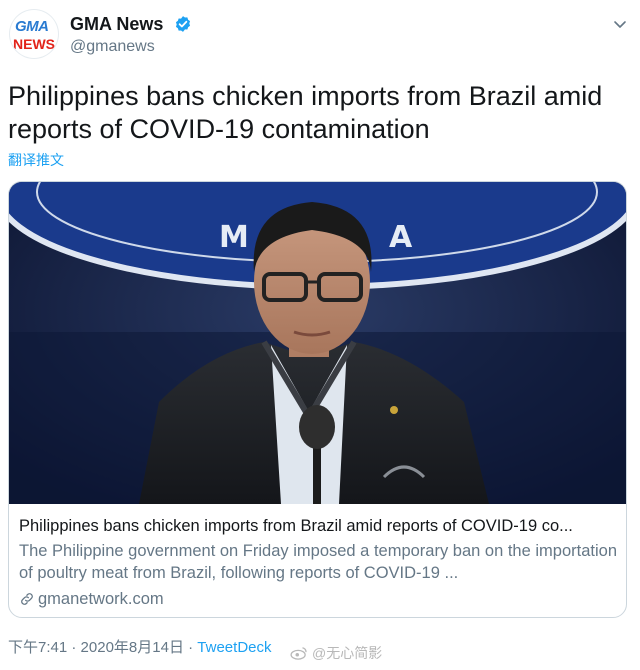 This screenshot has width=640, height=670. I want to click on watermark-text: @无心简影, so click(347, 653).